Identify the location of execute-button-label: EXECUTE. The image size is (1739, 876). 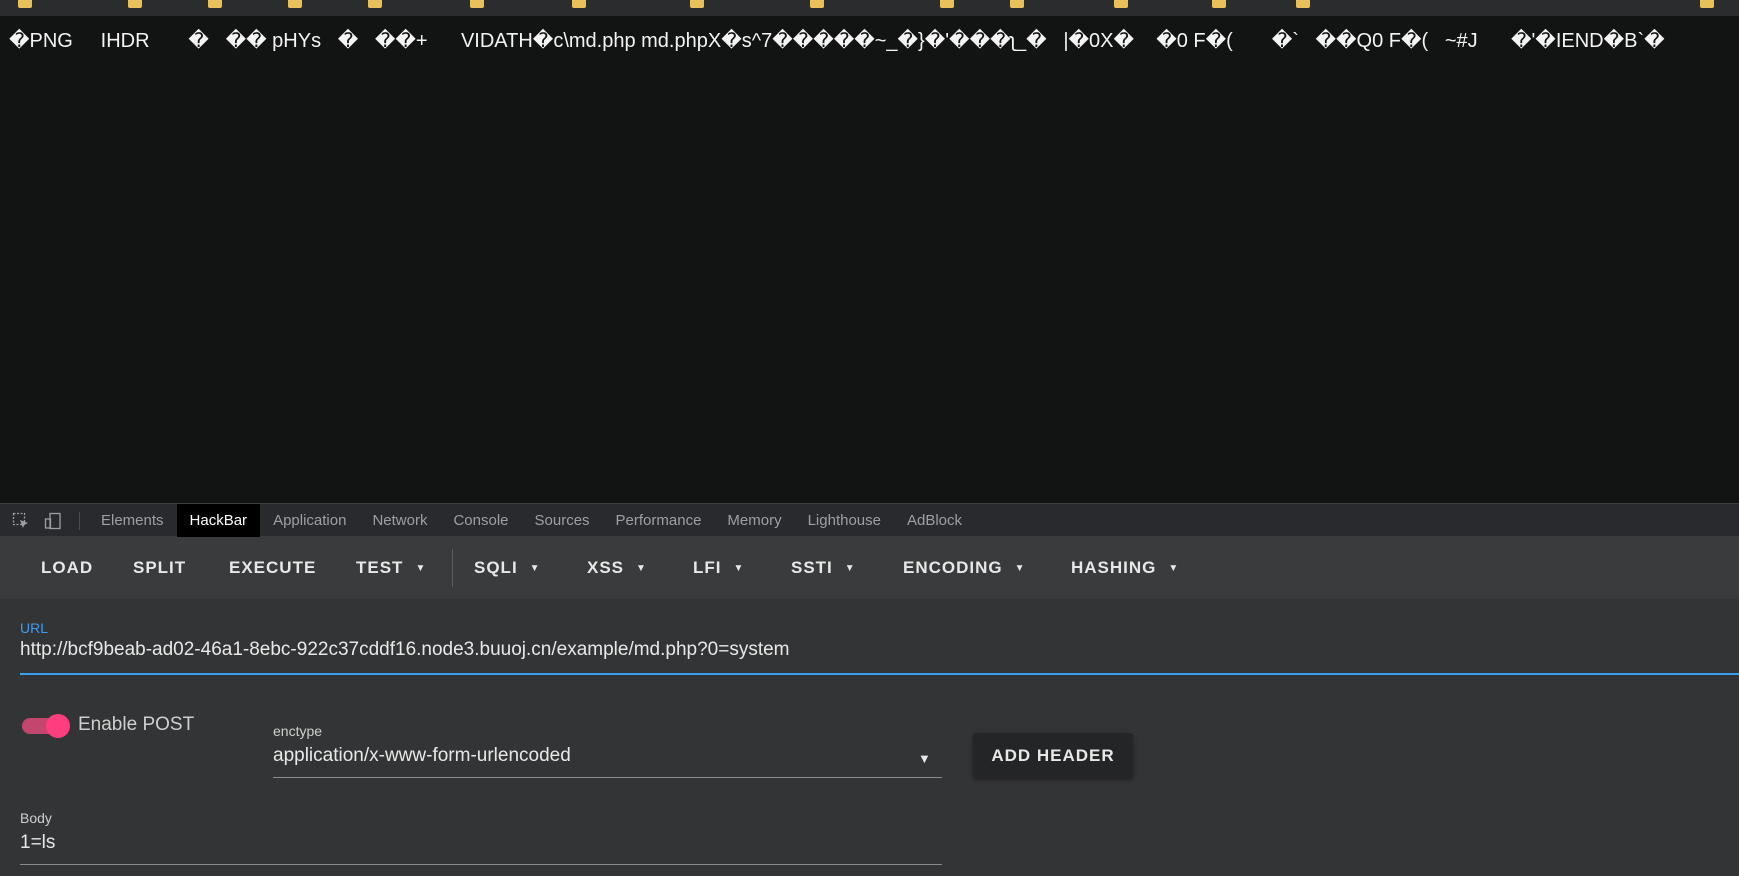
(273, 567).